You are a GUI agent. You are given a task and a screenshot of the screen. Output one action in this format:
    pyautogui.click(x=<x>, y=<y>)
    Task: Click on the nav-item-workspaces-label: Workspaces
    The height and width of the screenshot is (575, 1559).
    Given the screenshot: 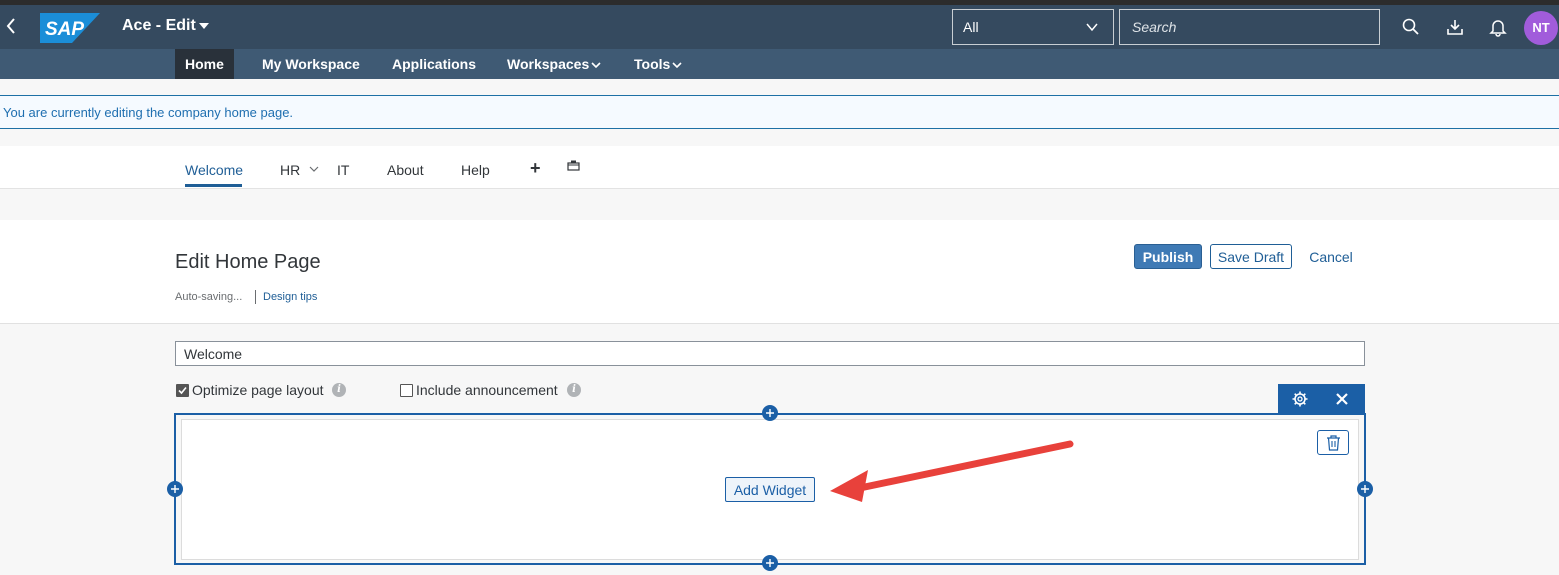 What is the action you would take?
    pyautogui.click(x=548, y=64)
    